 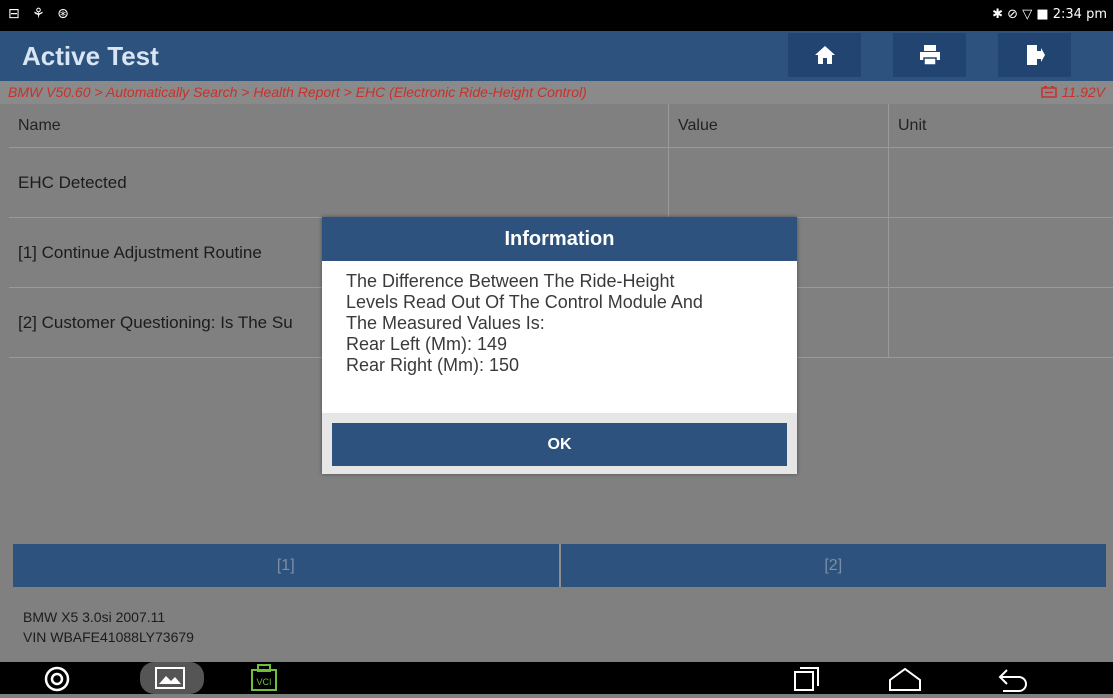 What do you see at coordinates (172, 680) in the screenshot?
I see `gallery-icon` at bounding box center [172, 680].